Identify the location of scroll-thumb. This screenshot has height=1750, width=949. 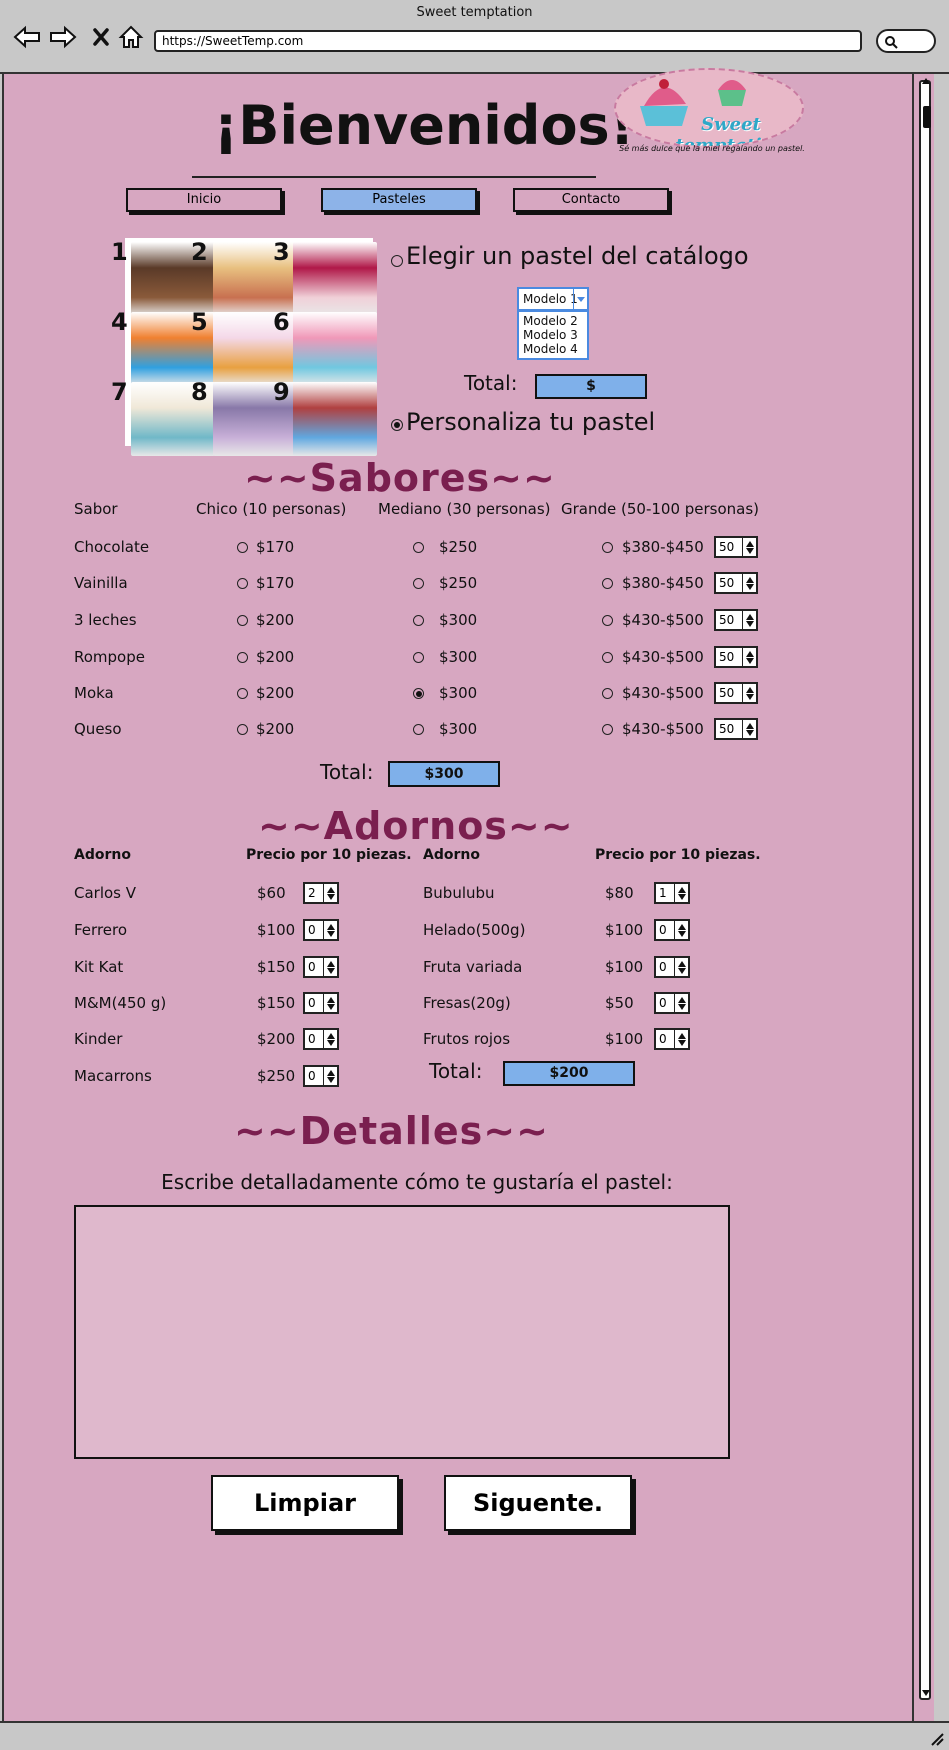
(927, 117).